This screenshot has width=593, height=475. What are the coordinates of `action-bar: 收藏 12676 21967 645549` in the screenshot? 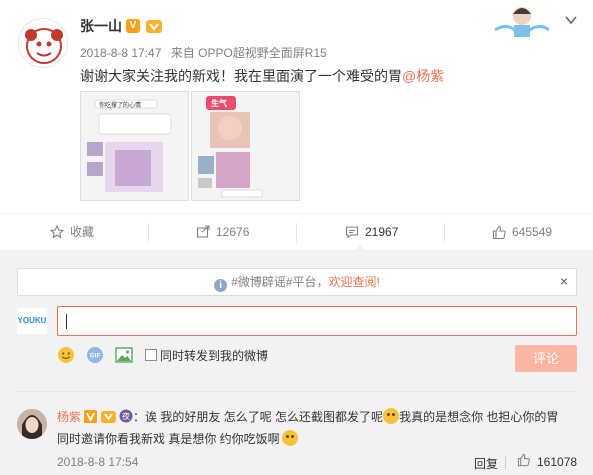 It's located at (296, 232).